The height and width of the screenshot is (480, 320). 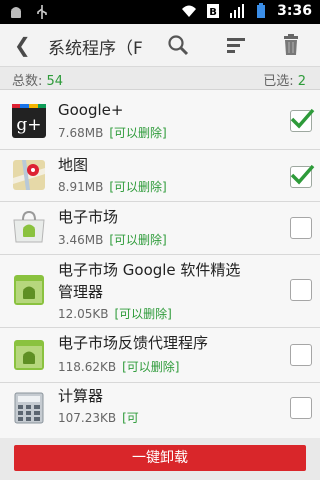 What do you see at coordinates (22, 45) in the screenshot?
I see `chevron-left-icon: ❮` at bounding box center [22, 45].